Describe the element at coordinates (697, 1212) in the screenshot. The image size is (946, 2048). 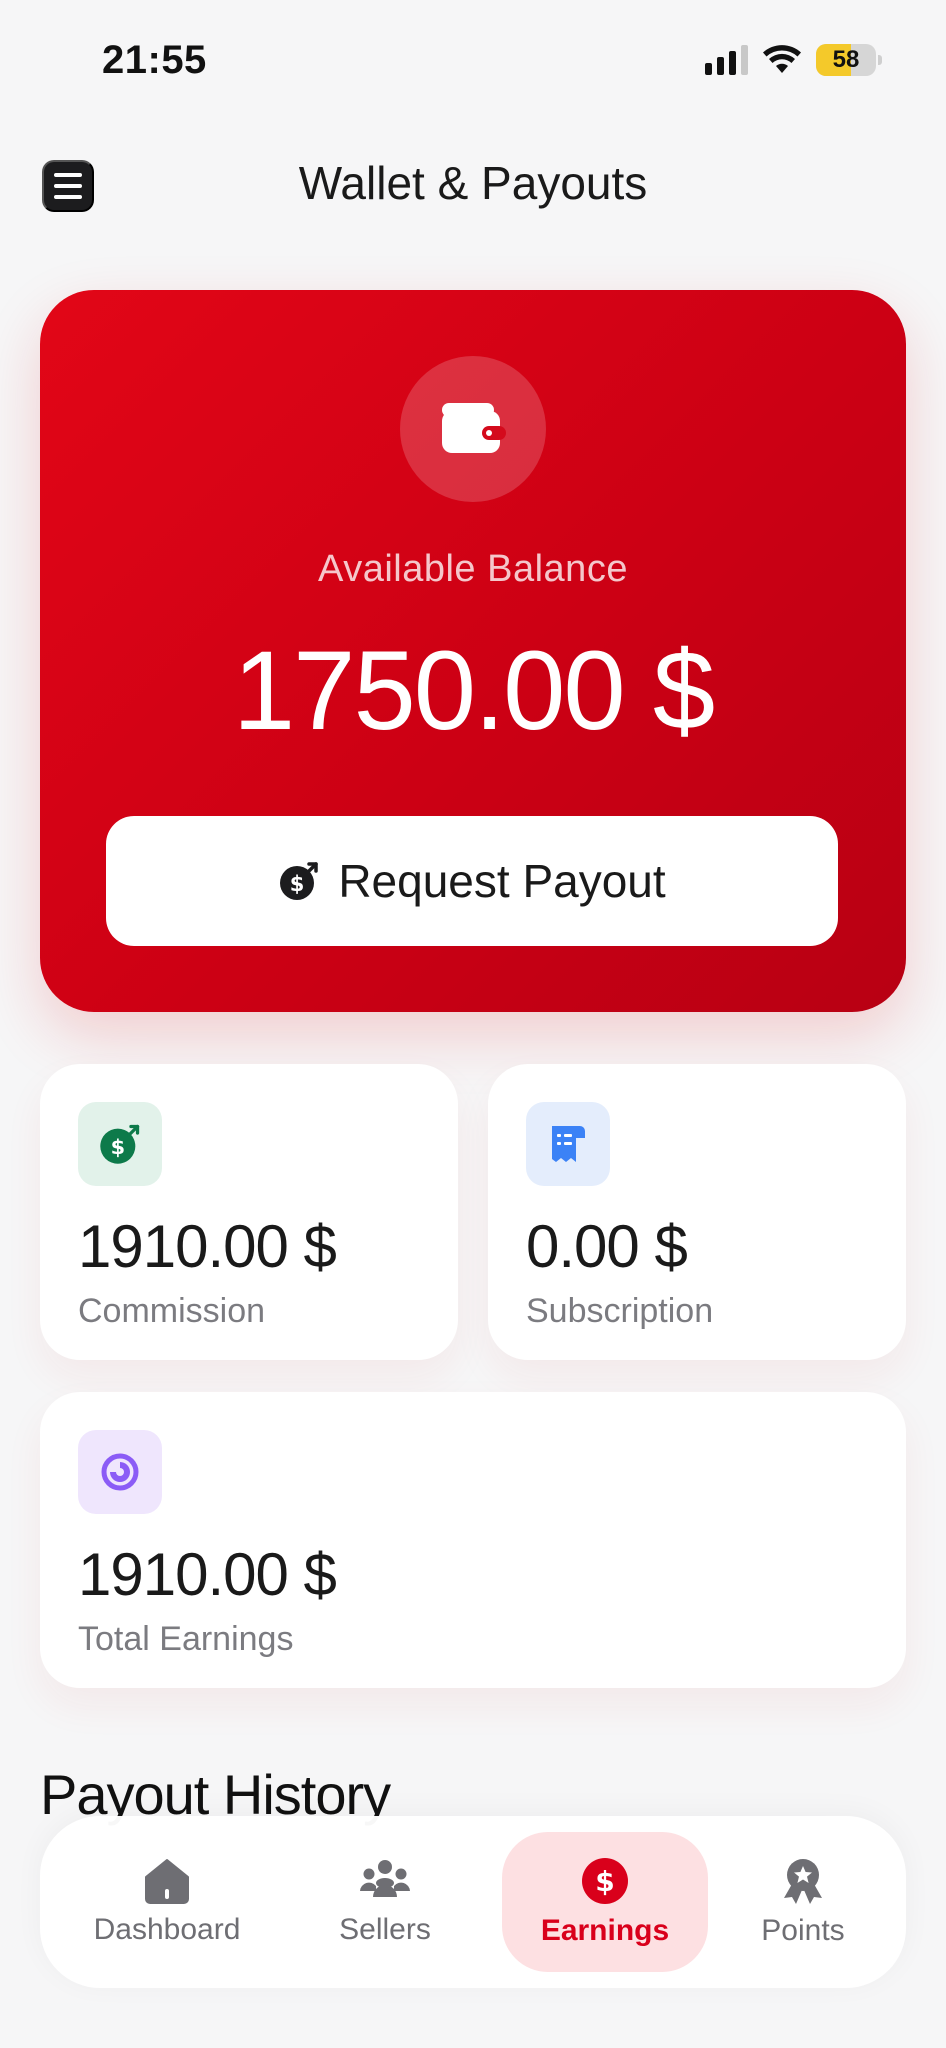
I see `subscription-card: 0.00 $ Subscription` at that location.